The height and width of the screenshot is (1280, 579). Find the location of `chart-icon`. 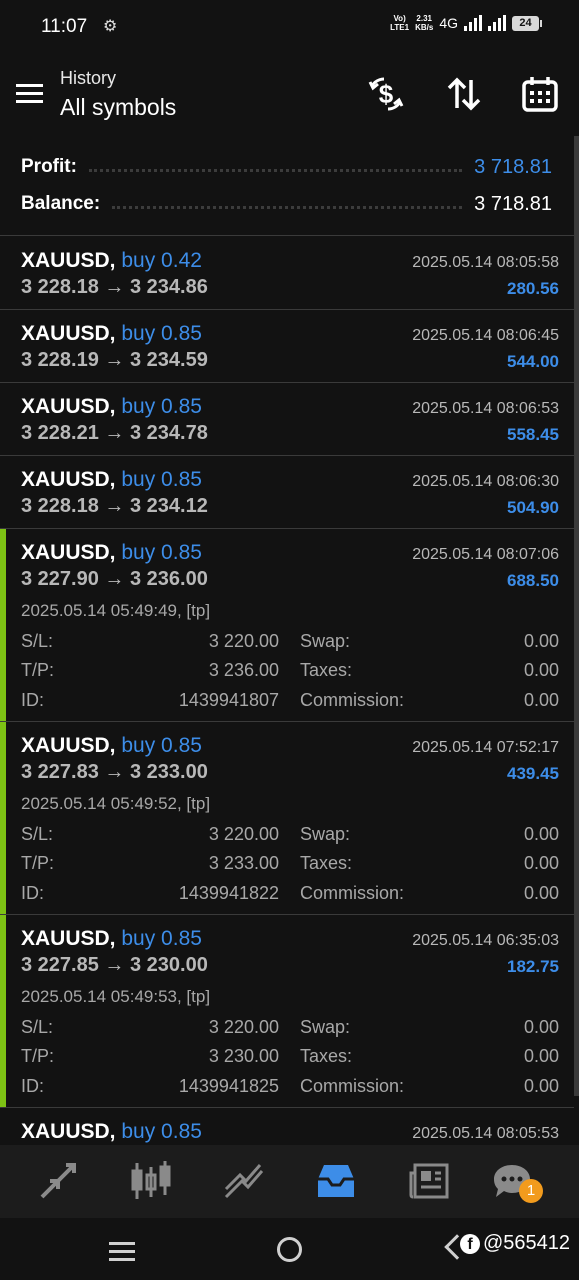

chart-icon is located at coordinates (151, 1181).